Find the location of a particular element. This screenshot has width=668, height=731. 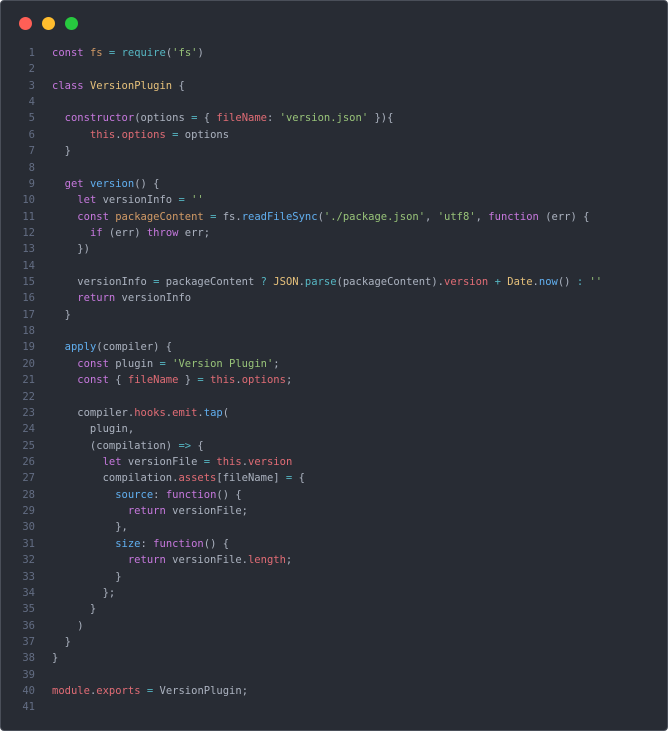

line-number: 41 is located at coordinates (28, 707).